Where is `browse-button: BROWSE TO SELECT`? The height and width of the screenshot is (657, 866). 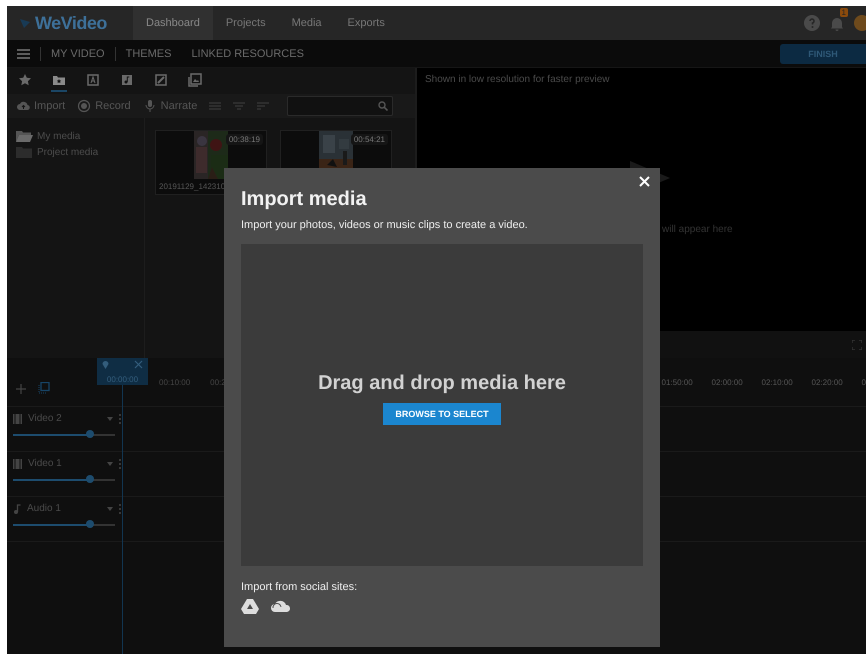 browse-button: BROWSE TO SELECT is located at coordinates (442, 413).